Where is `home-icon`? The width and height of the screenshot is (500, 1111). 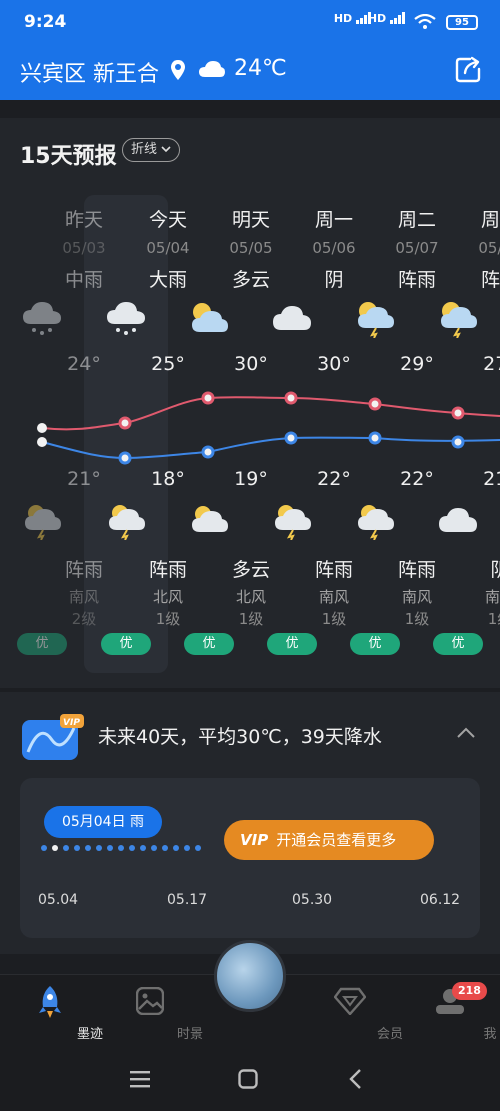 home-icon is located at coordinates (248, 1081).